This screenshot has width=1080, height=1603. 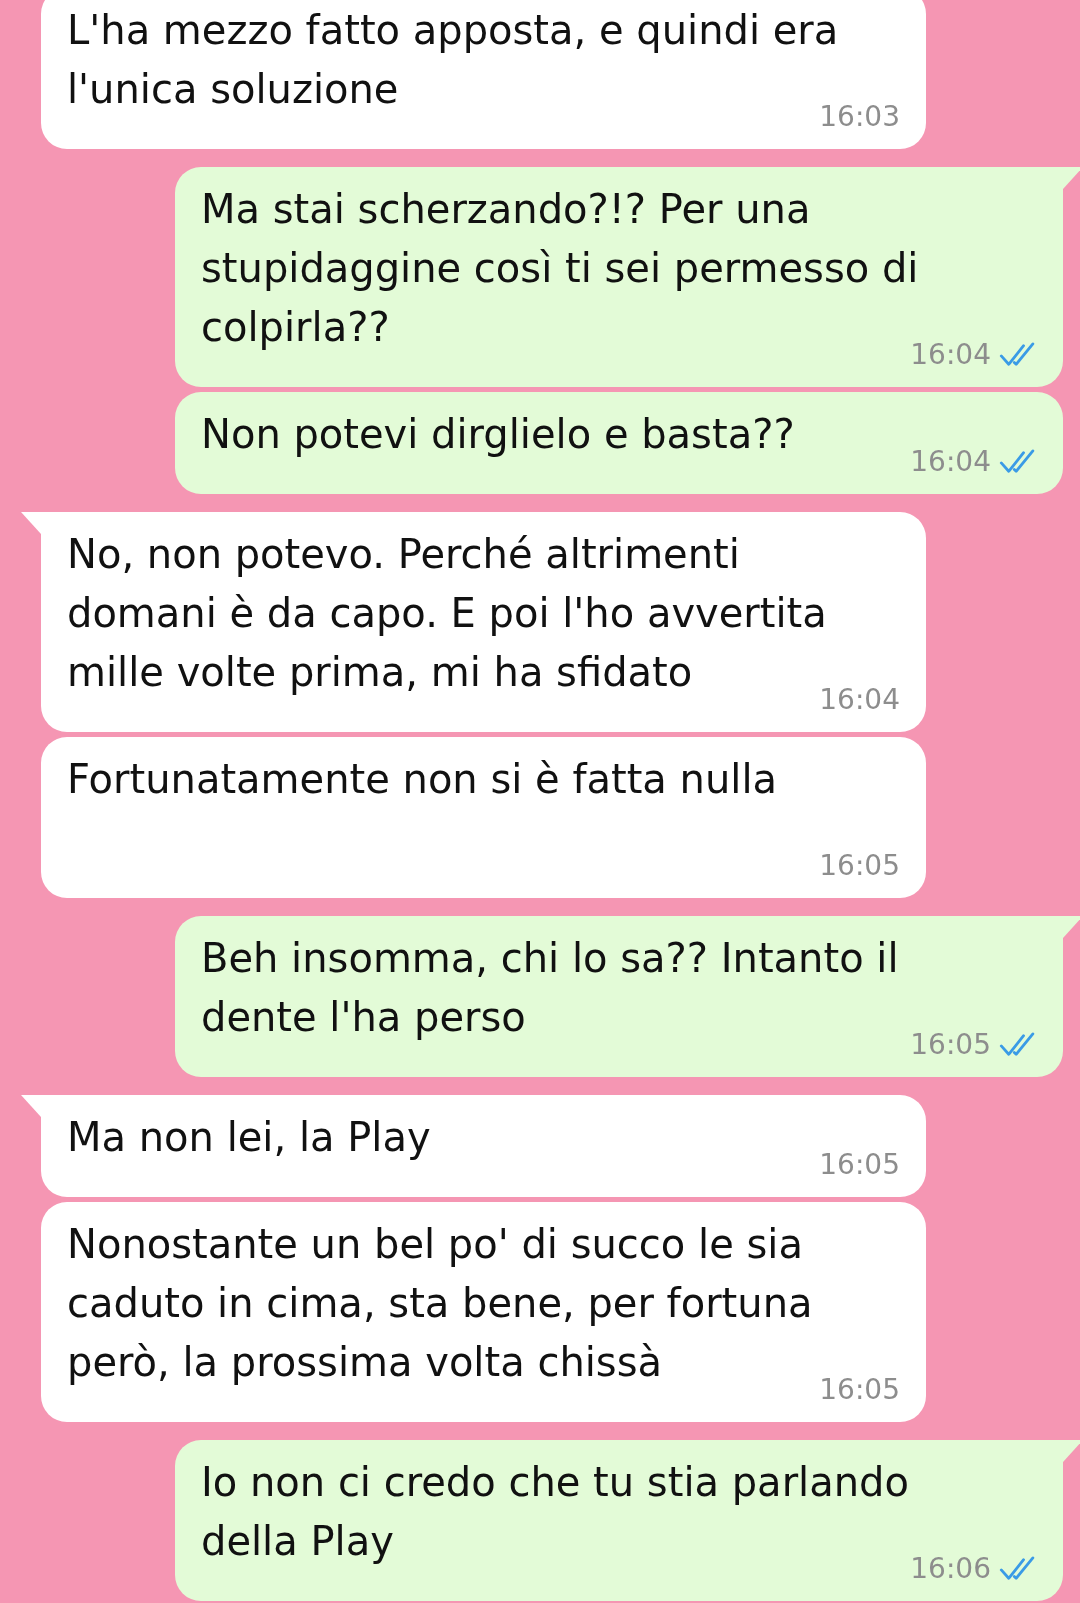 I want to click on message-time: 16:04, so click(x=950, y=462).